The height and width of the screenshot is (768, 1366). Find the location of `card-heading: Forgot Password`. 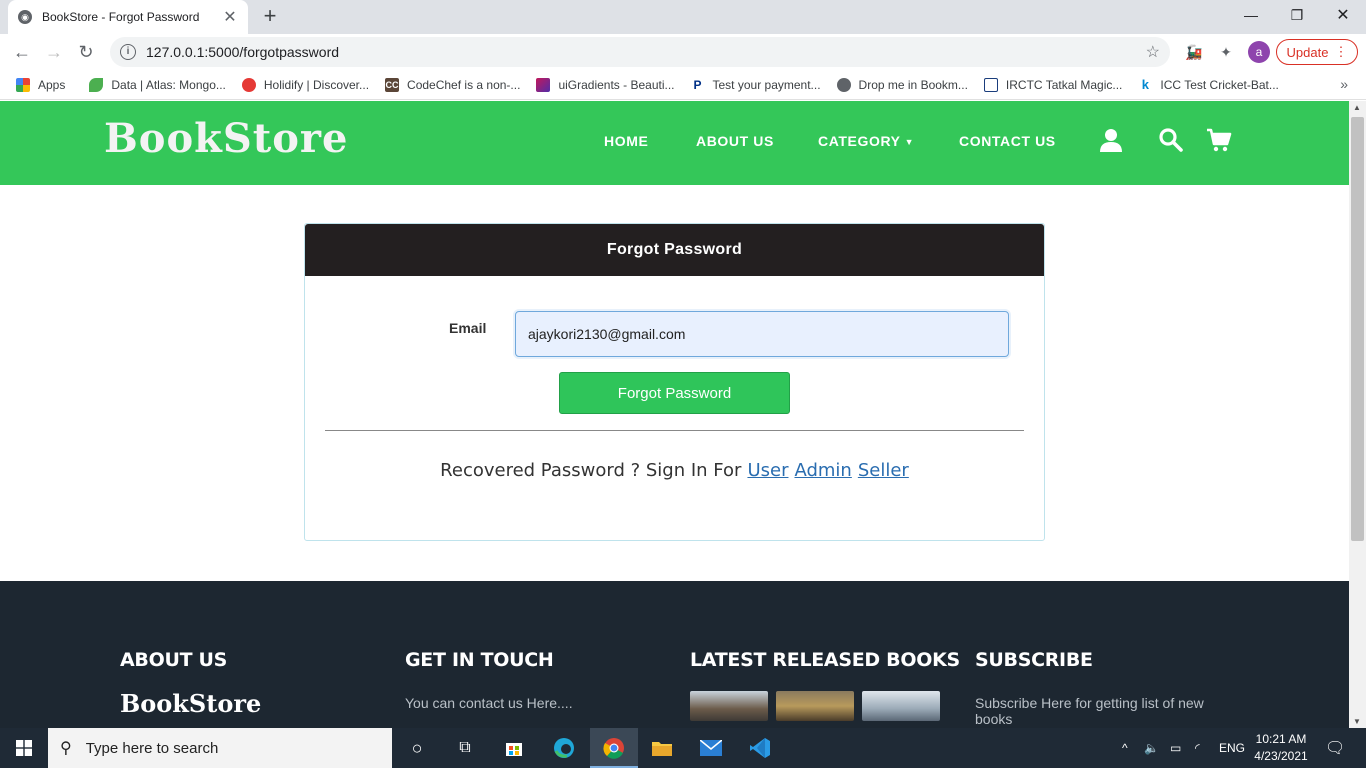

card-heading: Forgot Password is located at coordinates (674, 250).